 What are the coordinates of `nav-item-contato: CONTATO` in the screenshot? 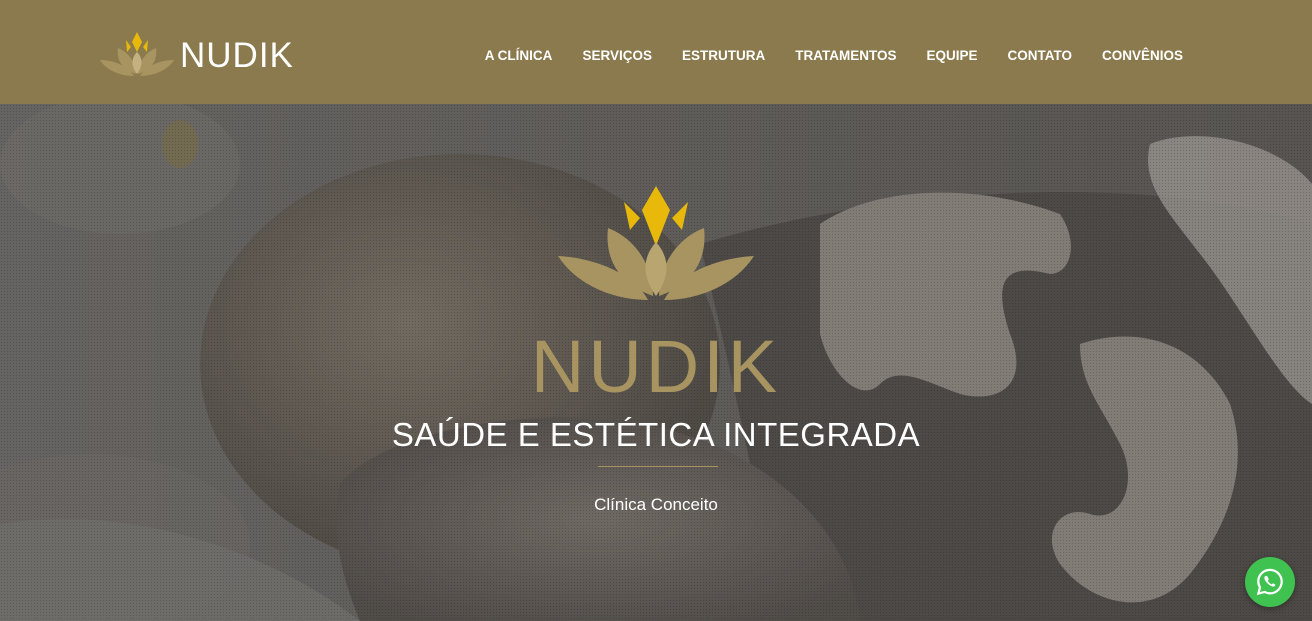 It's located at (1039, 55).